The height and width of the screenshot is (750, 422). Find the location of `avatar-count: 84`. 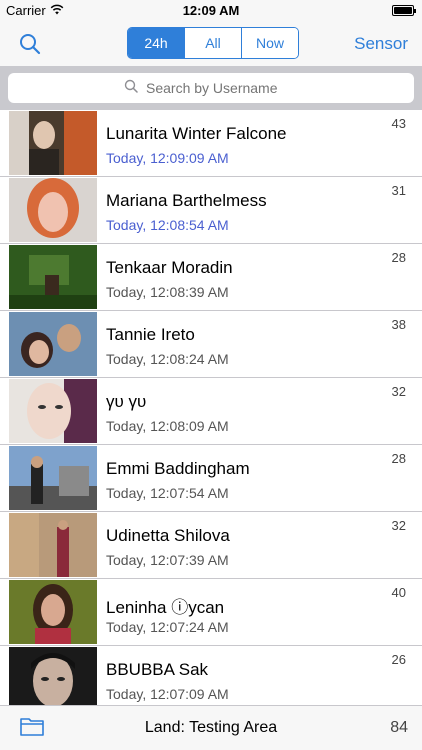

avatar-count: 84 is located at coordinates (399, 727).